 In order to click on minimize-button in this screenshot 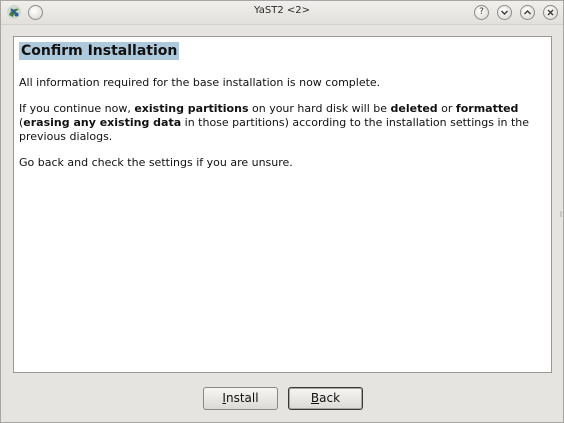, I will do `click(504, 12)`.